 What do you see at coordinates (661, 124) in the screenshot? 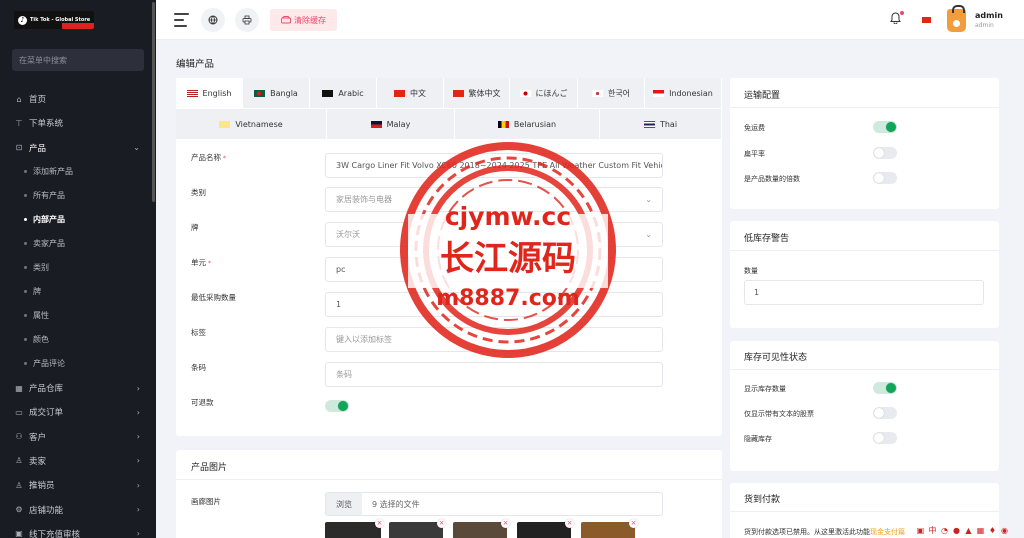
I see `tab-language: Thai` at bounding box center [661, 124].